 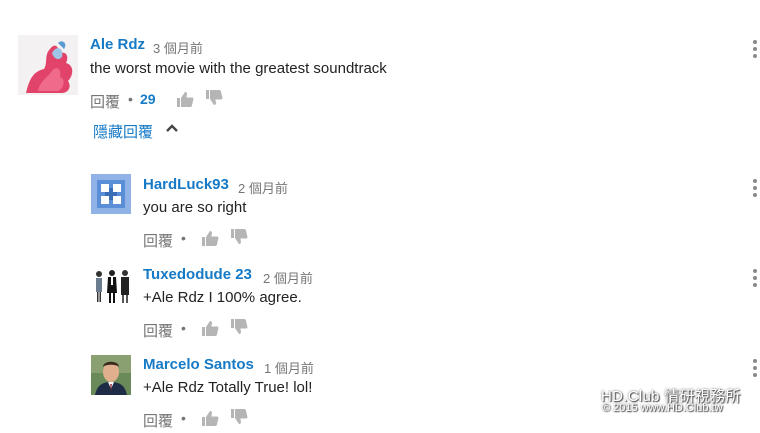 I want to click on figures-avatar, so click(x=111, y=285).